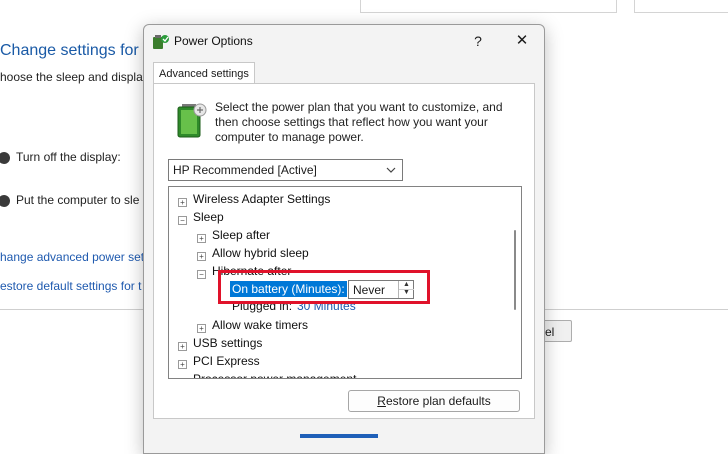 The height and width of the screenshot is (454, 728). Describe the element at coordinates (515, 270) in the screenshot. I see `scroll-thumb` at that location.